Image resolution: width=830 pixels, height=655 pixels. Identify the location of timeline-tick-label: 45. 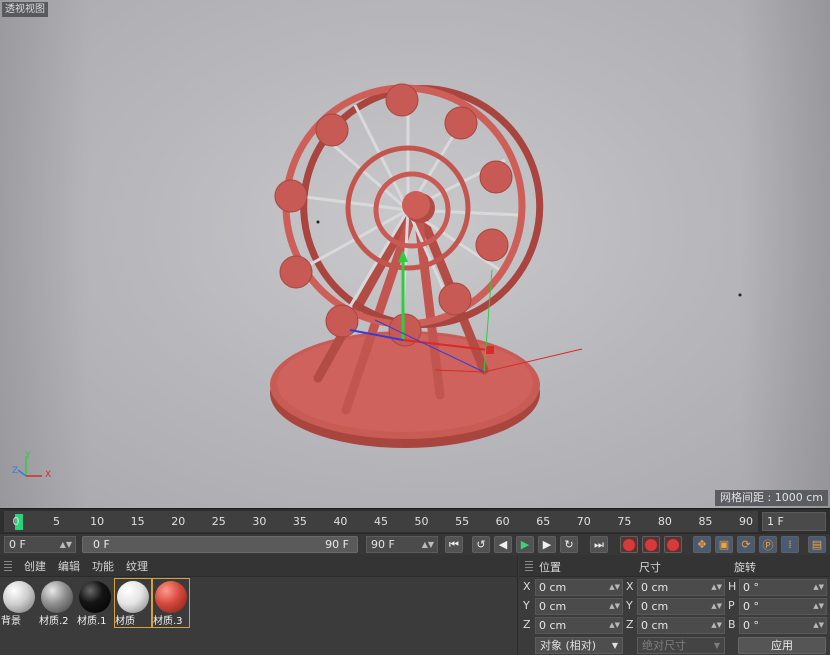
(381, 521).